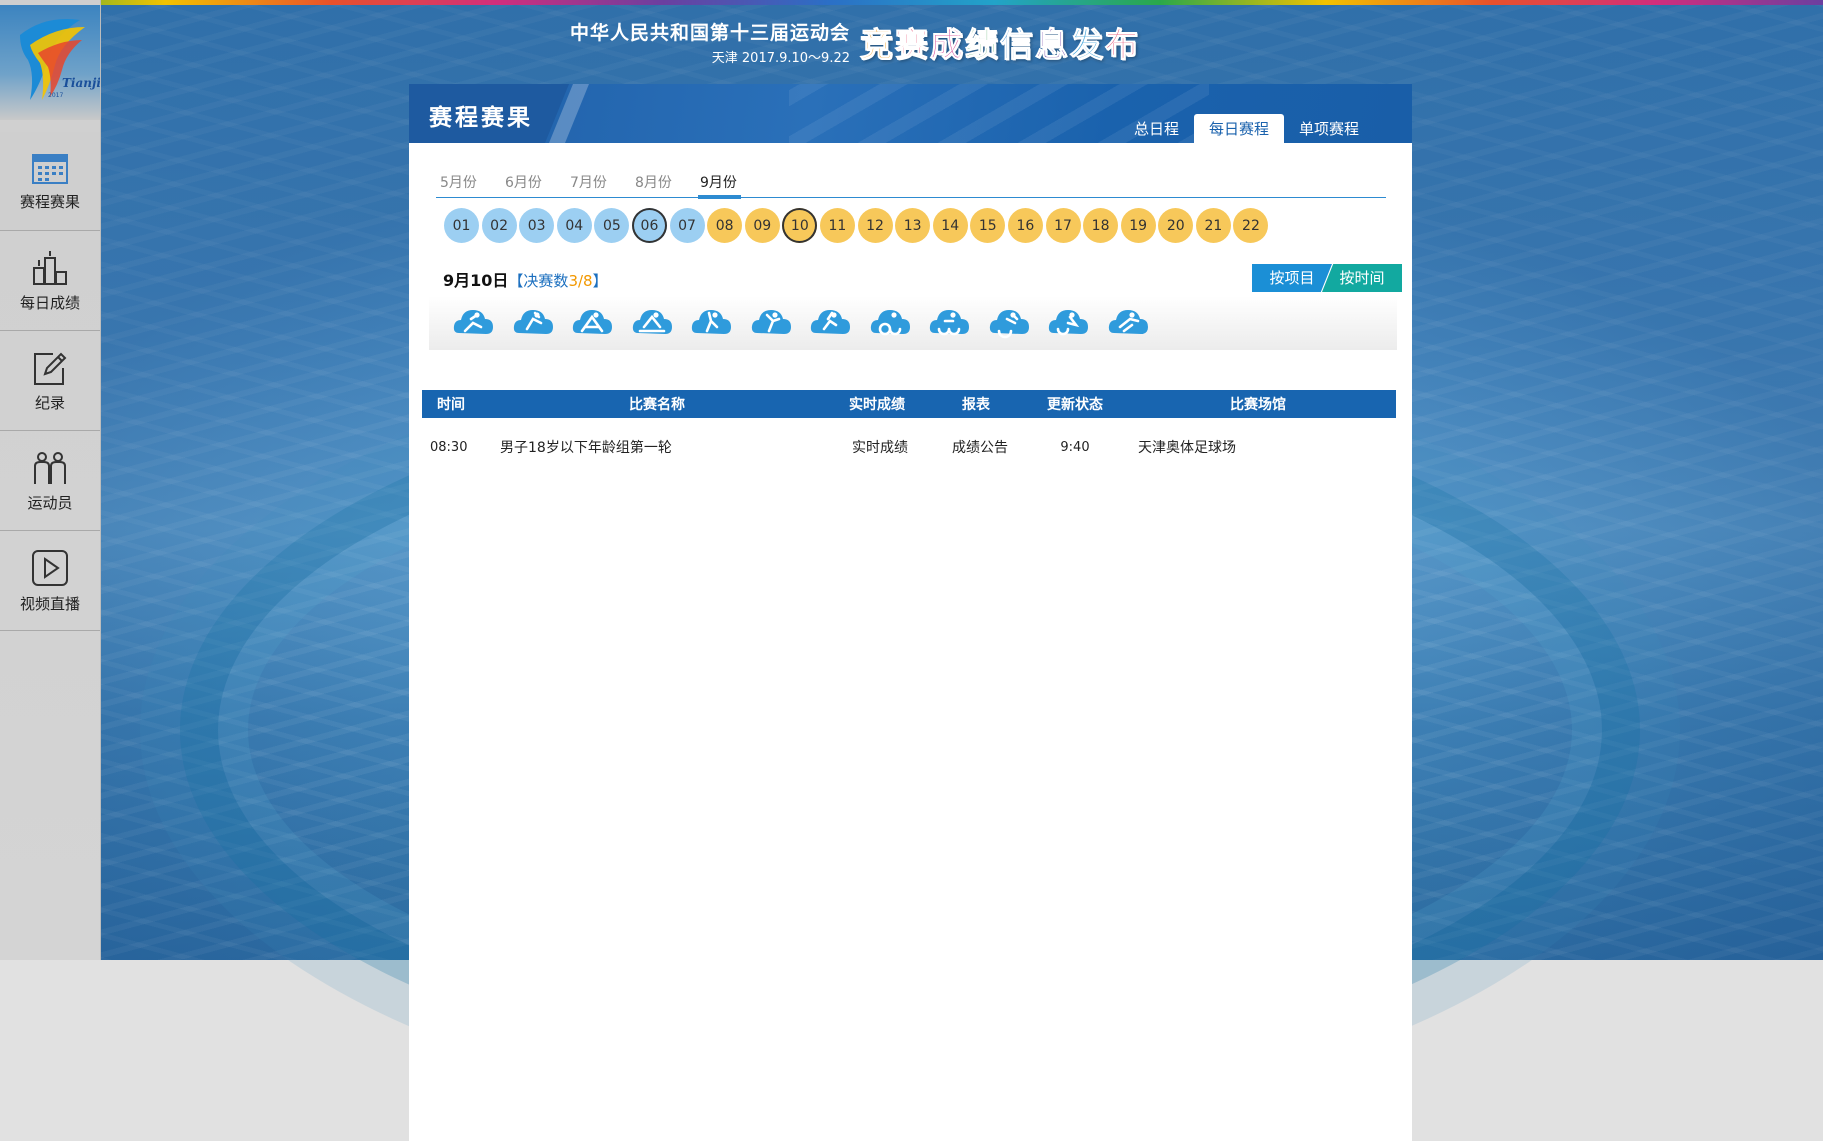  Describe the element at coordinates (950, 225) in the screenshot. I see `day-button: 14` at that location.